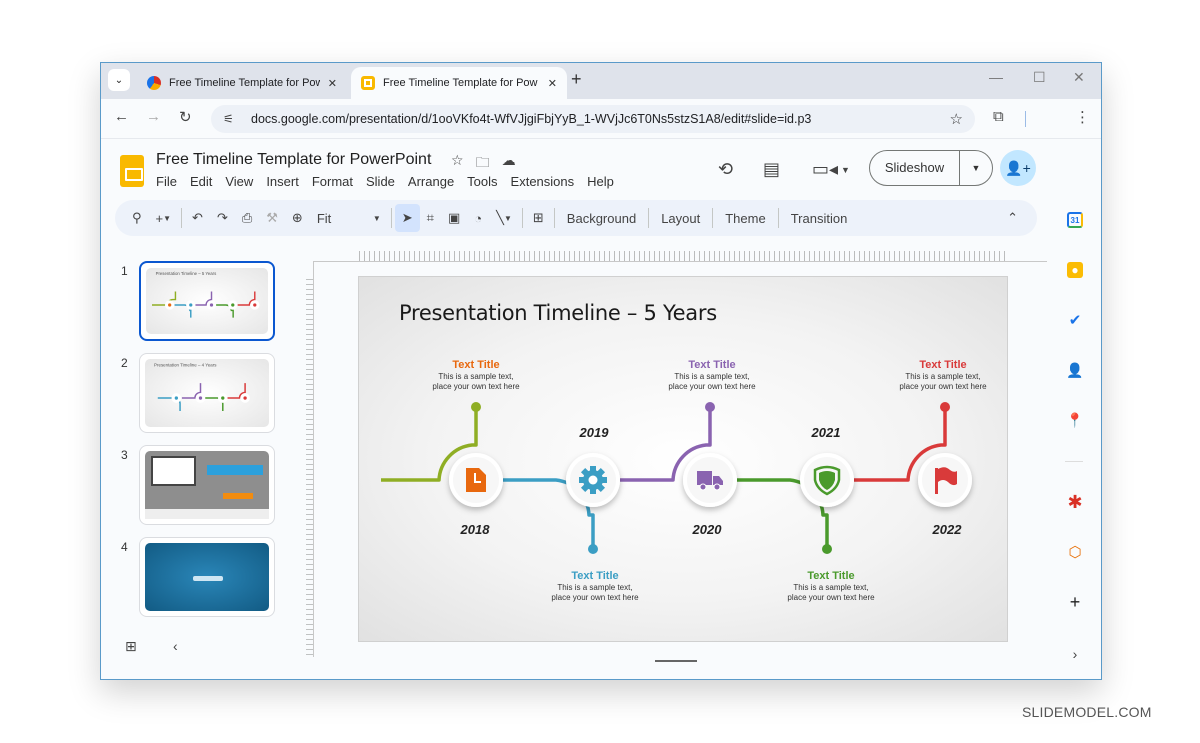  Describe the element at coordinates (593, 480) in the screenshot. I see `gear-icon` at that location.